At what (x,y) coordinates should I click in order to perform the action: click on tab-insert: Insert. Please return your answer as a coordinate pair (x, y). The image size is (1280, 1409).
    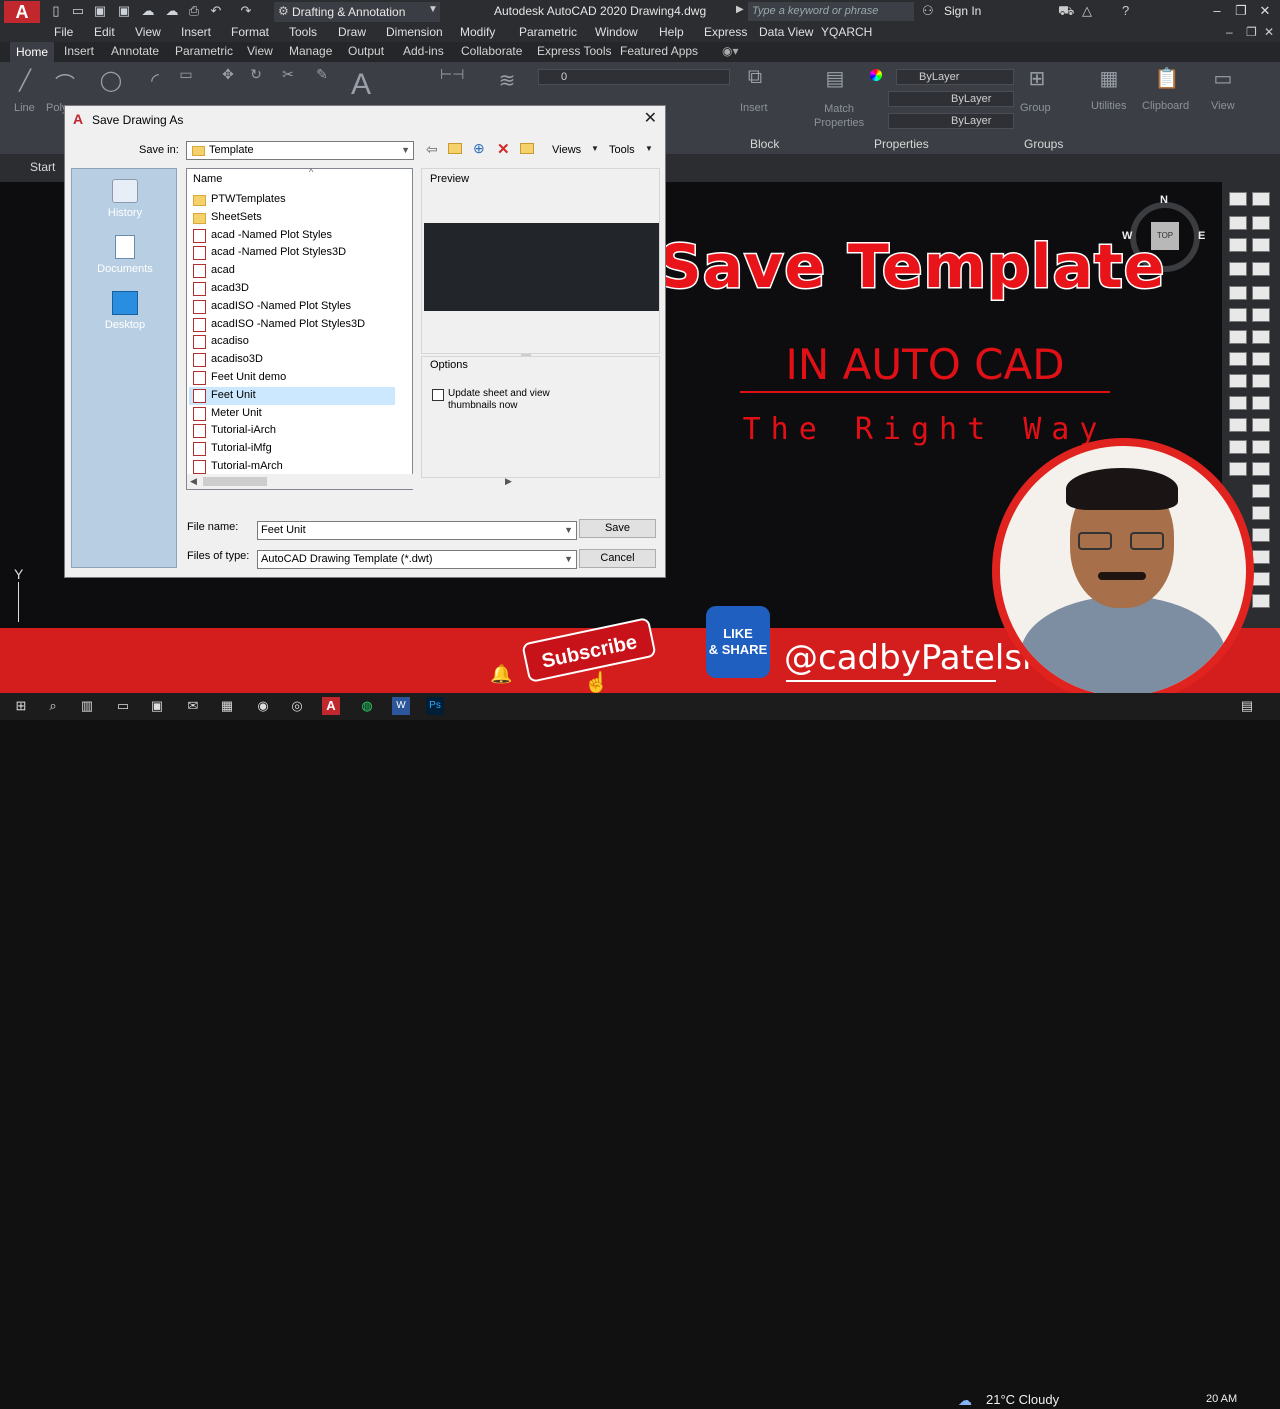
    Looking at the image, I should click on (79, 51).